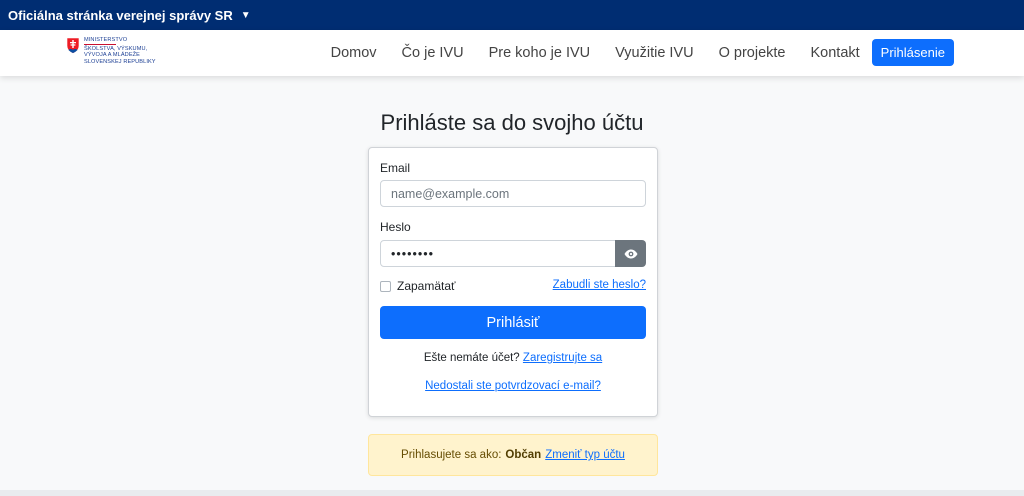 Image resolution: width=1024 pixels, height=496 pixels. What do you see at coordinates (654, 53) in the screenshot?
I see `nav-usage: Využitie IVU` at bounding box center [654, 53].